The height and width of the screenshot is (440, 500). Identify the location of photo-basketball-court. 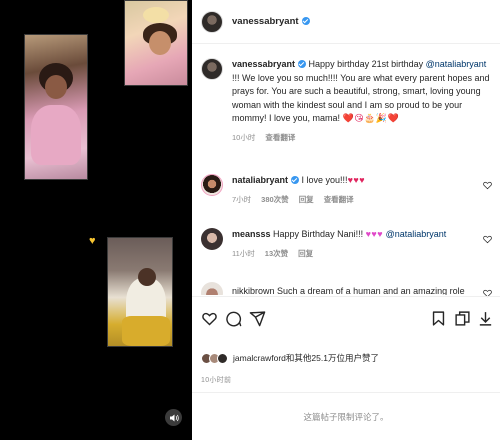
(140, 292).